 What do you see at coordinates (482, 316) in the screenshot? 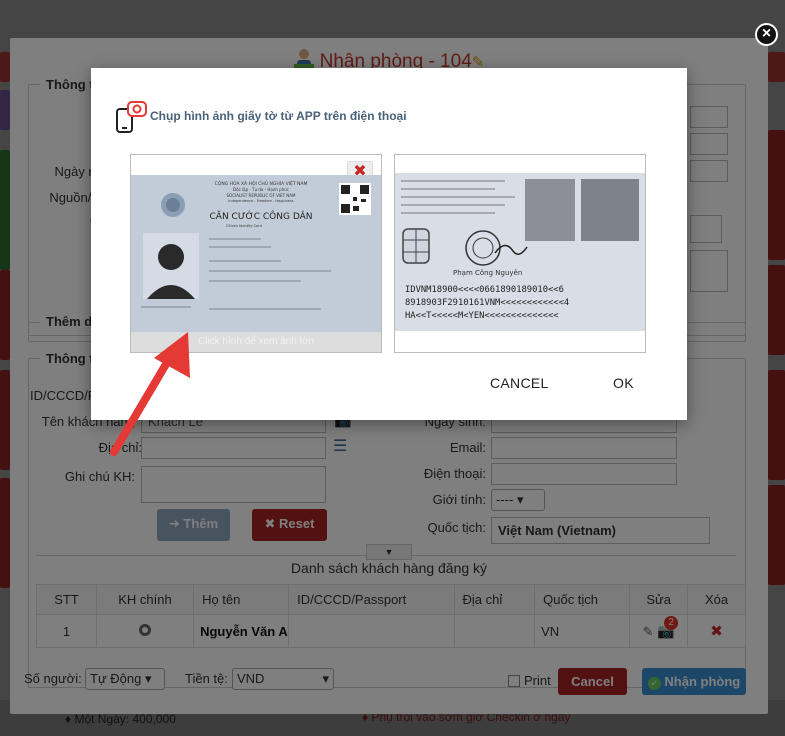
I see `back-mrz-line3: HA<<T<<<<<M<YEN<<<<<<<<<<<<<<` at bounding box center [482, 316].